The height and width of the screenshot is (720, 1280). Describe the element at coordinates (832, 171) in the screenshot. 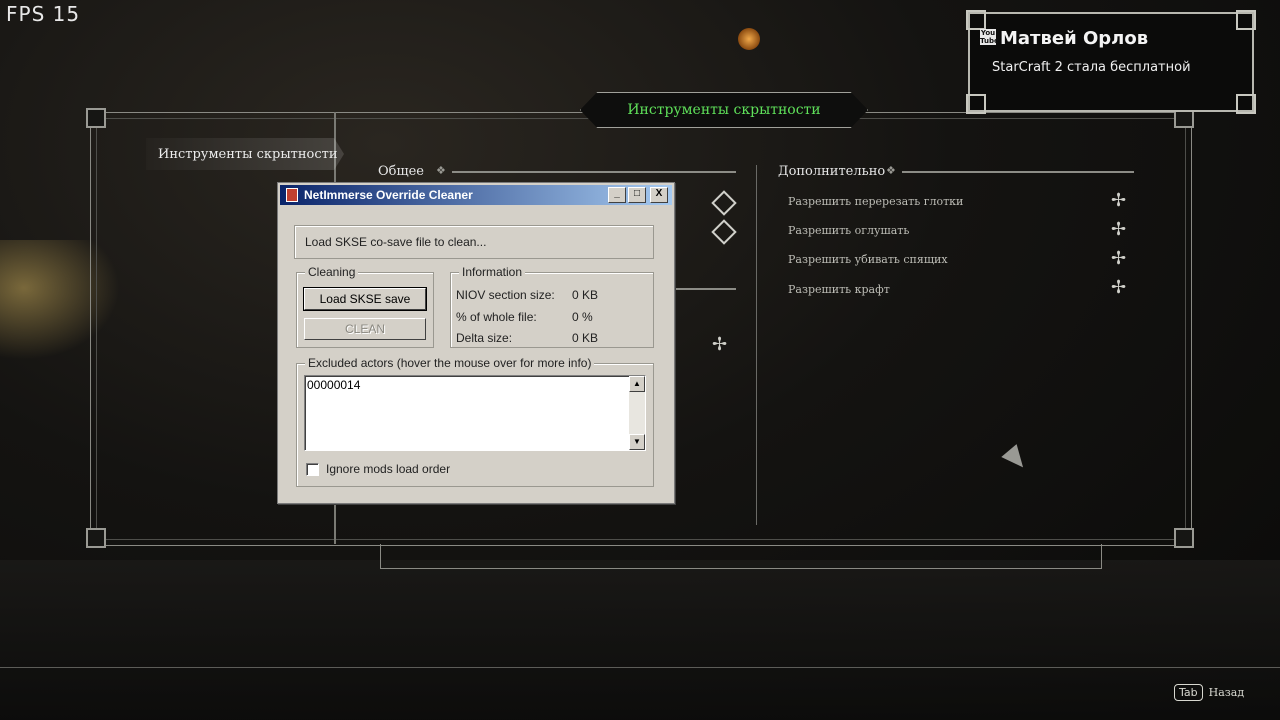

I see `section-title-additional: Дополнительно` at that location.